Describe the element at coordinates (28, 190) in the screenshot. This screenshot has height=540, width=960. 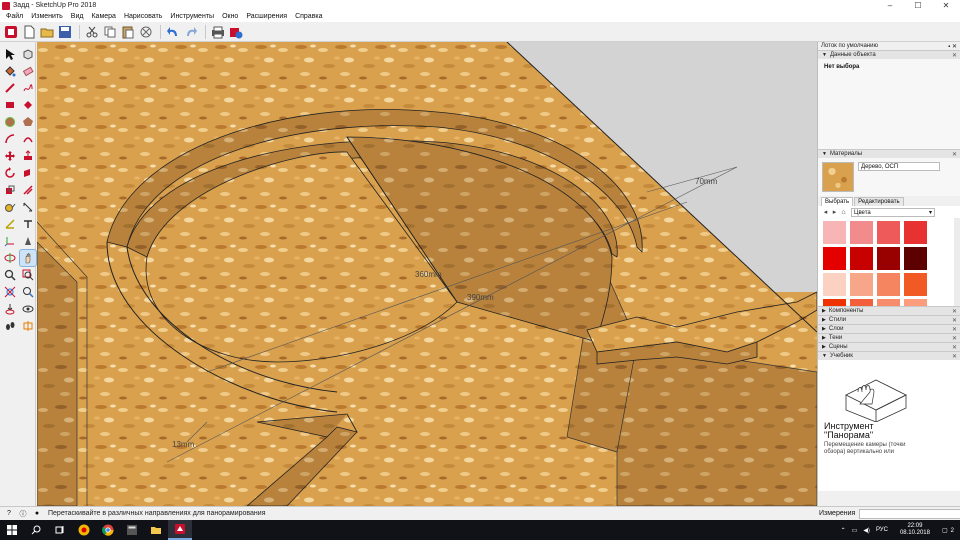
I see `offset-icon` at that location.